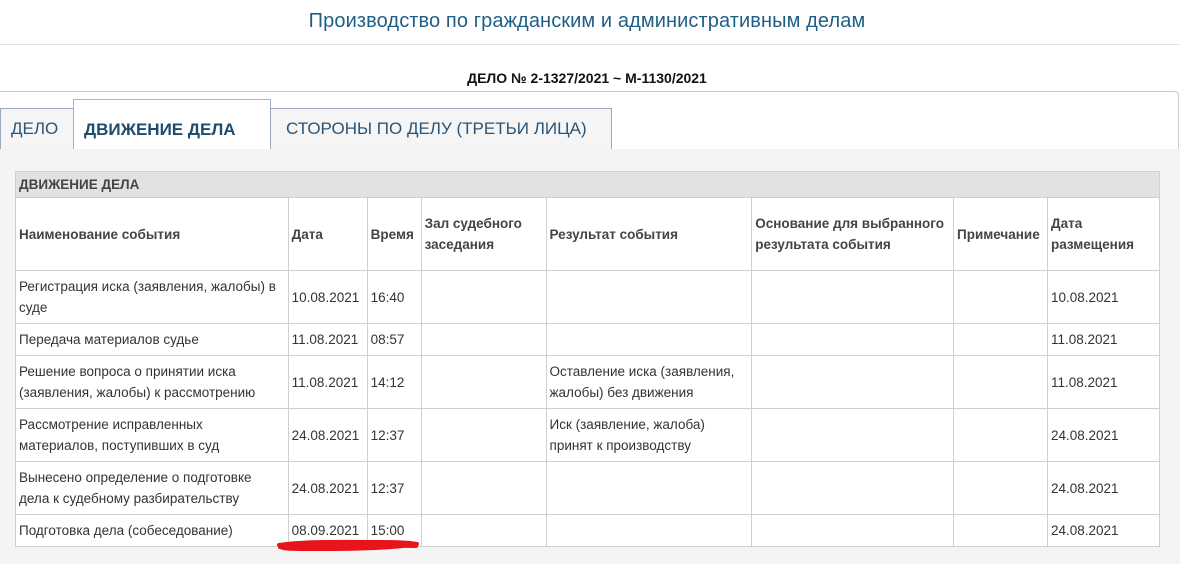 The height and width of the screenshot is (564, 1180). Describe the element at coordinates (327, 234) in the screenshot. I see `col-date: Дата` at that location.